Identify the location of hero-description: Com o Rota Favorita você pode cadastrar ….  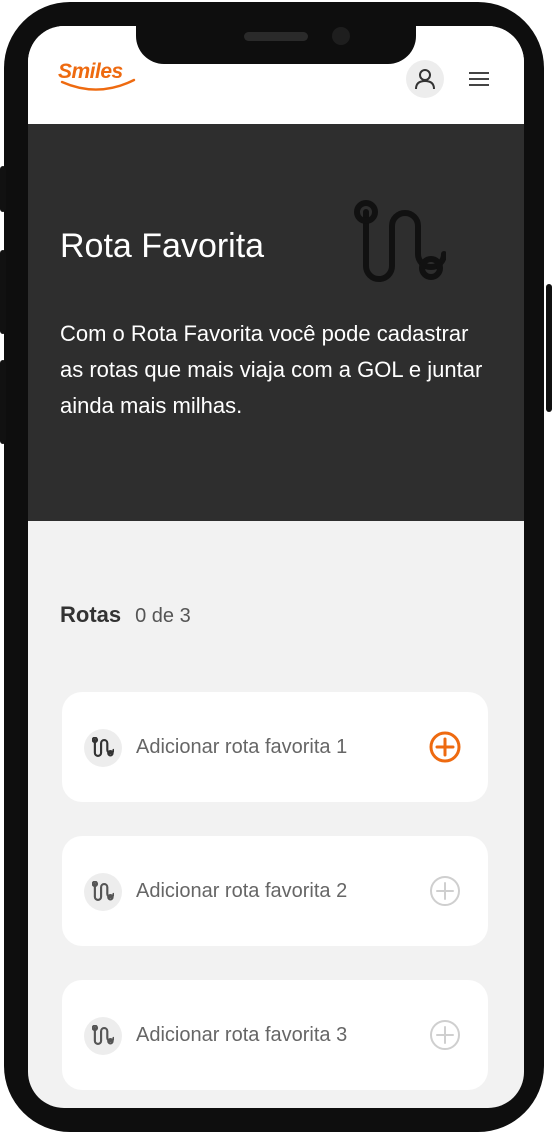
(271, 369).